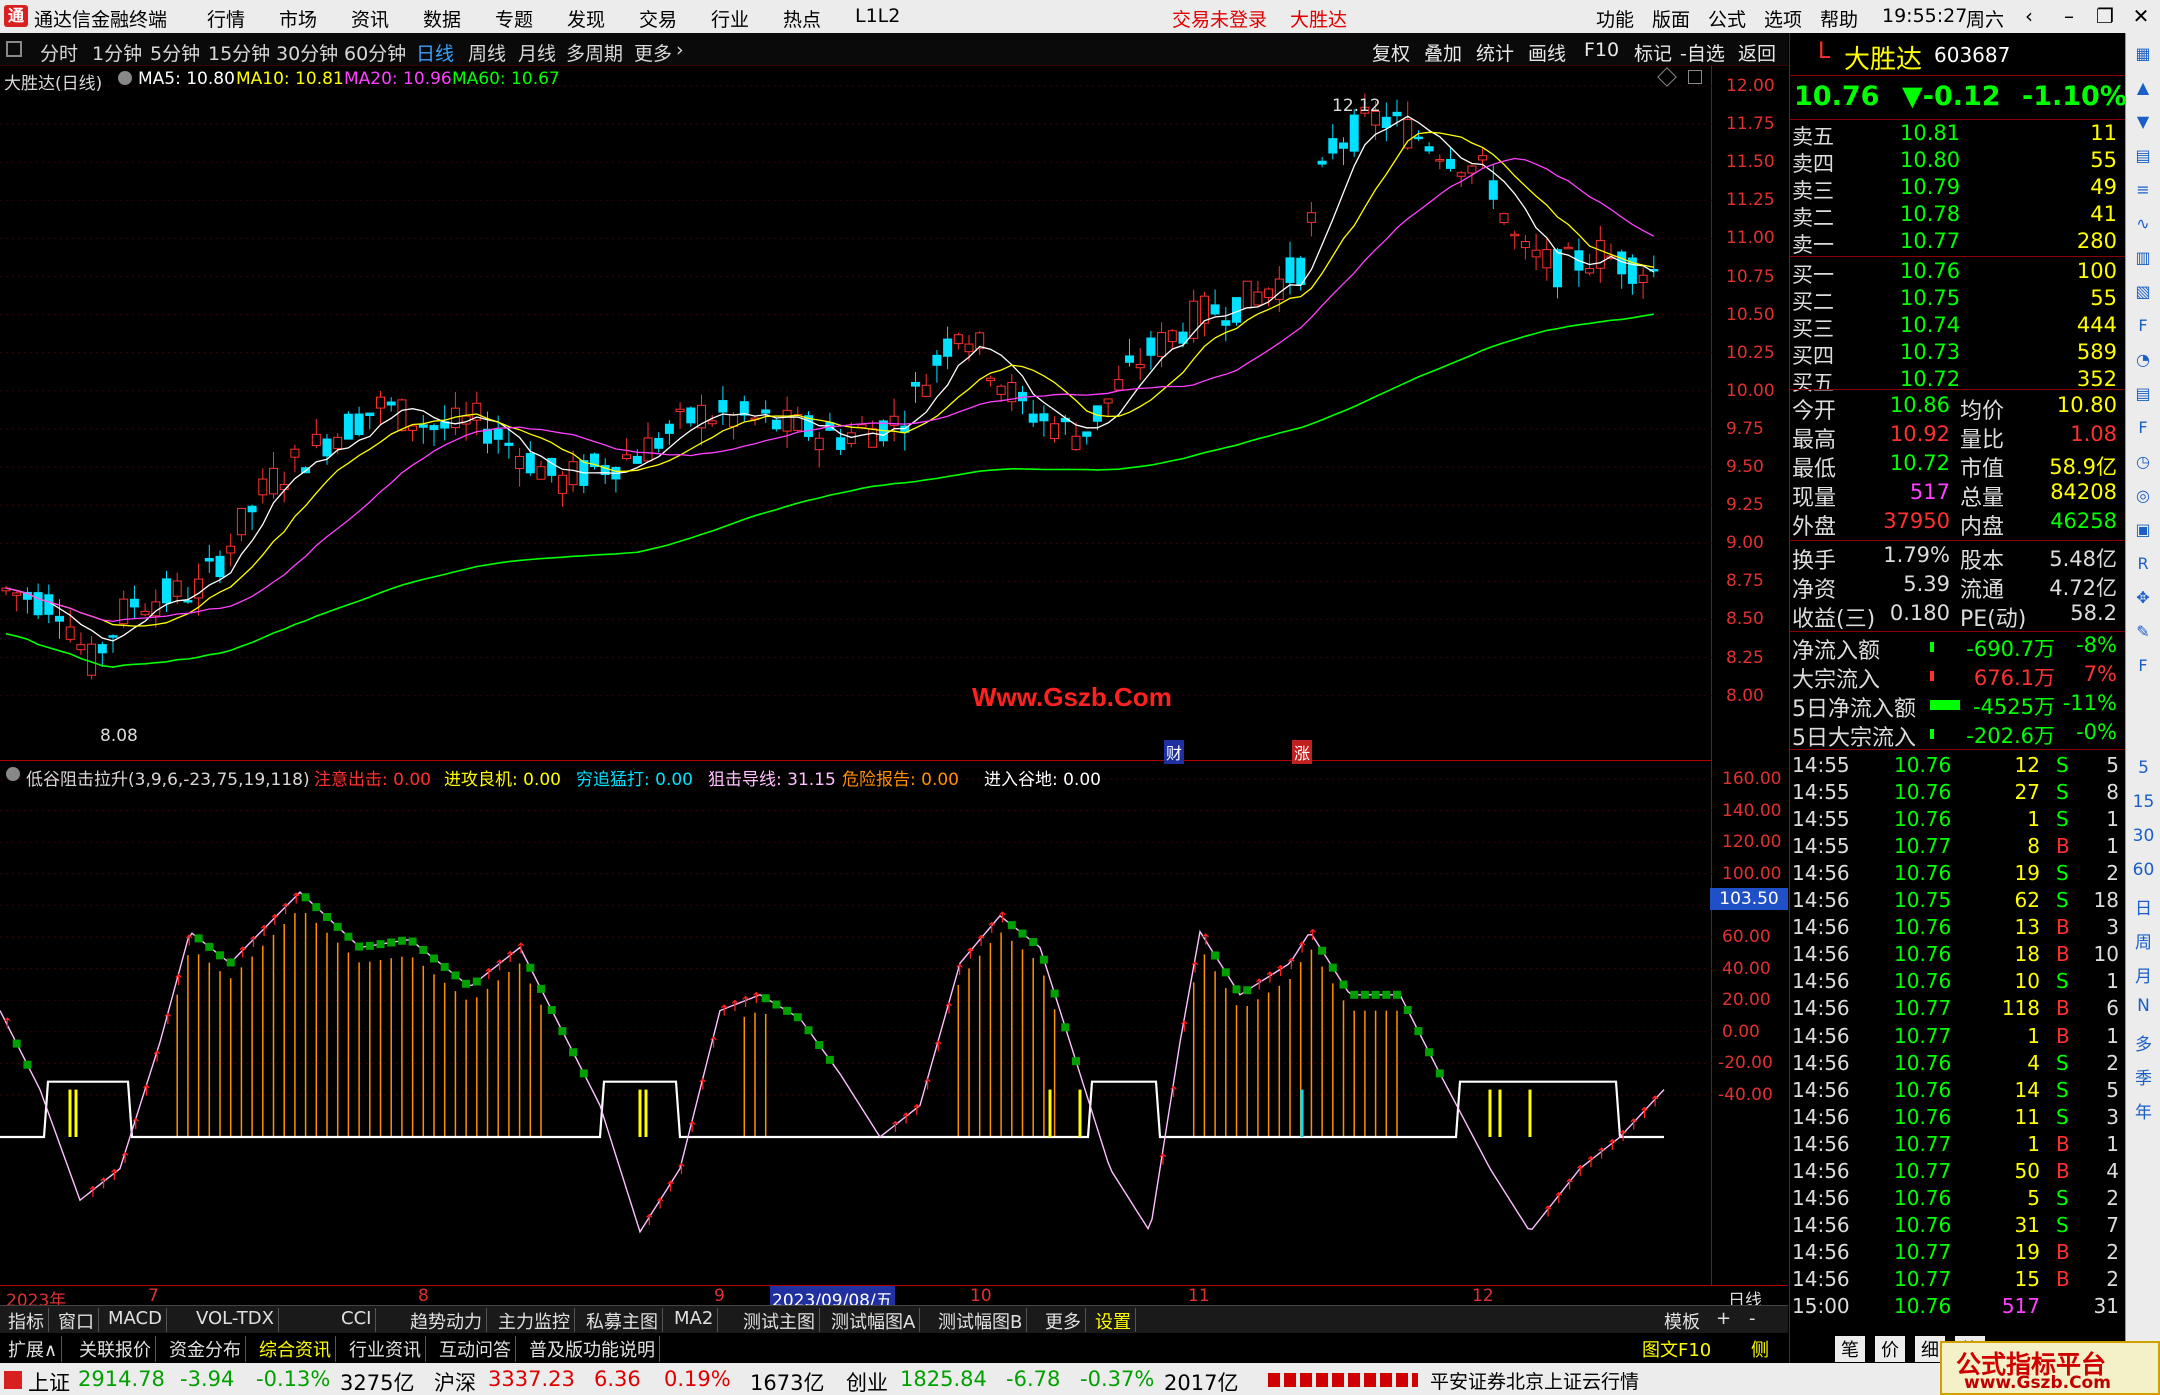 This screenshot has height=1395, width=2160. Describe the element at coordinates (1957, 1118) in the screenshot. I see `tick-row: 14:56 10.76 11 S 3` at that location.